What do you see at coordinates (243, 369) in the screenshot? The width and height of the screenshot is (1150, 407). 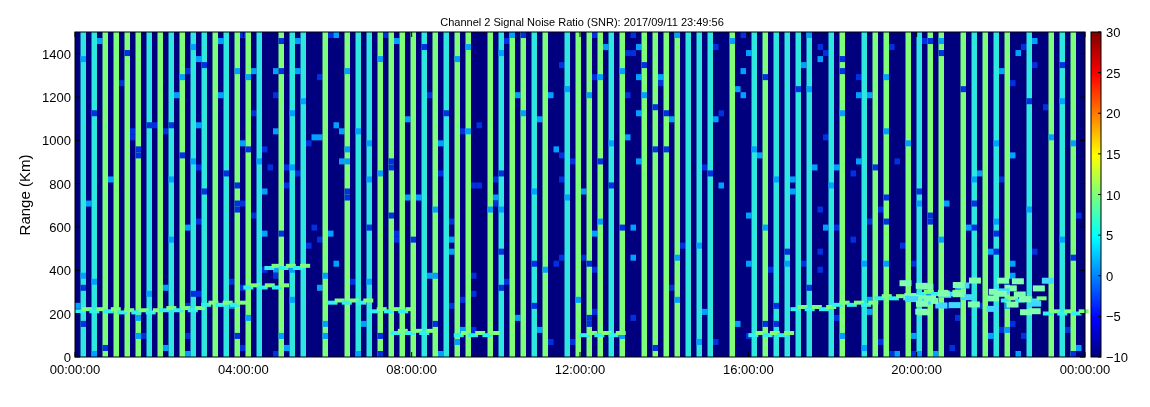 I see `tick-label: 04:00:00` at bounding box center [243, 369].